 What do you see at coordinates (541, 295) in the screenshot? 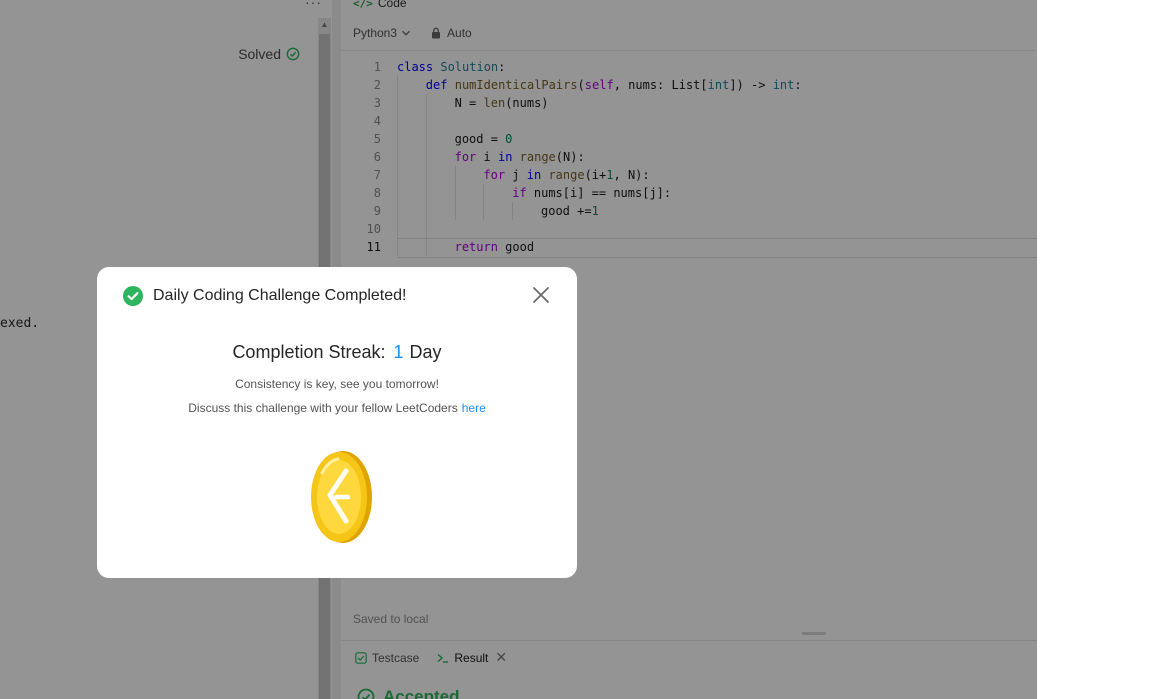
I see `close-icon` at bounding box center [541, 295].